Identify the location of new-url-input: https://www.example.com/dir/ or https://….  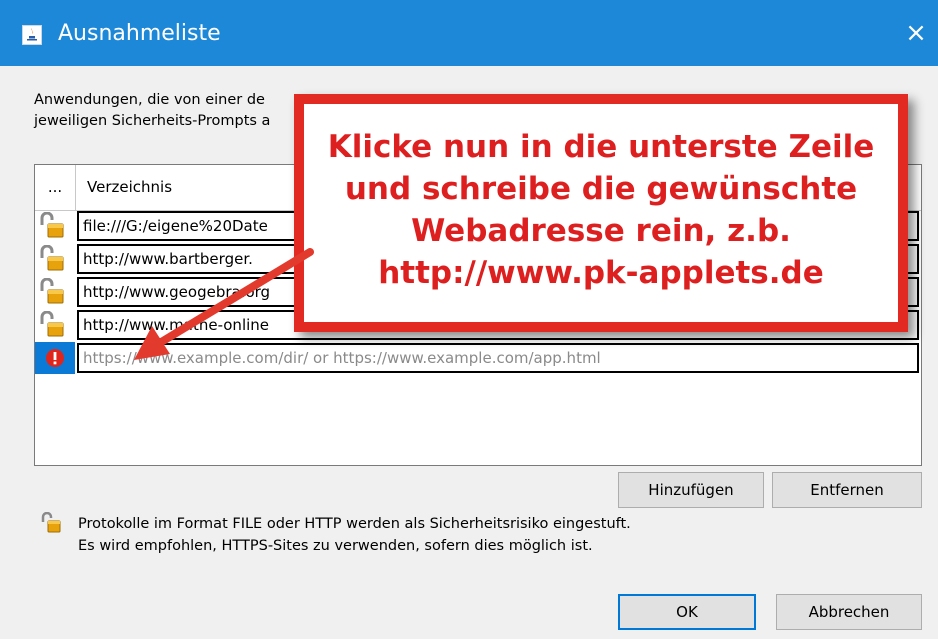
(498, 358).